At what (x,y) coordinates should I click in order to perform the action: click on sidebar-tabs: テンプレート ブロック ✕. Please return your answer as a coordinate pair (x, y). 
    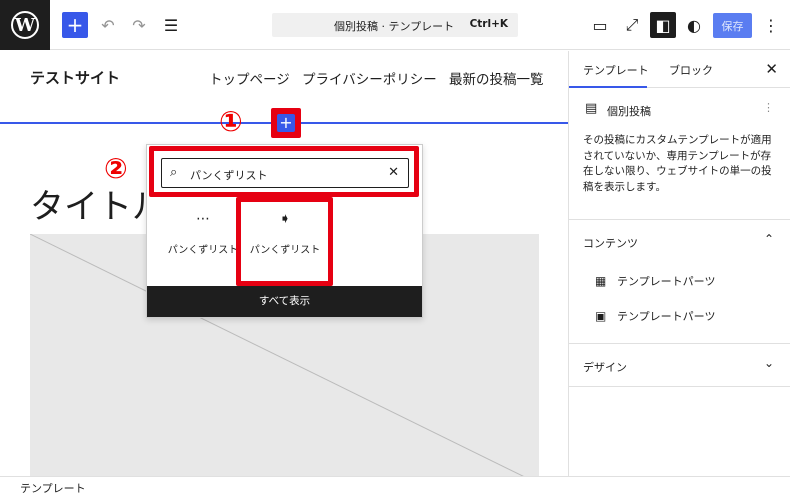
    Looking at the image, I should click on (679, 69).